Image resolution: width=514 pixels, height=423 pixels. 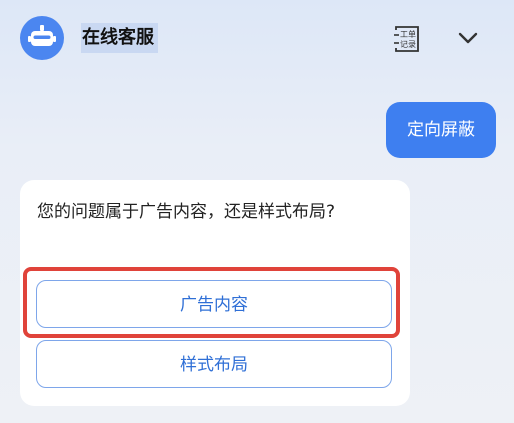 What do you see at coordinates (42, 38) in the screenshot?
I see `robot-avatar-icon` at bounding box center [42, 38].